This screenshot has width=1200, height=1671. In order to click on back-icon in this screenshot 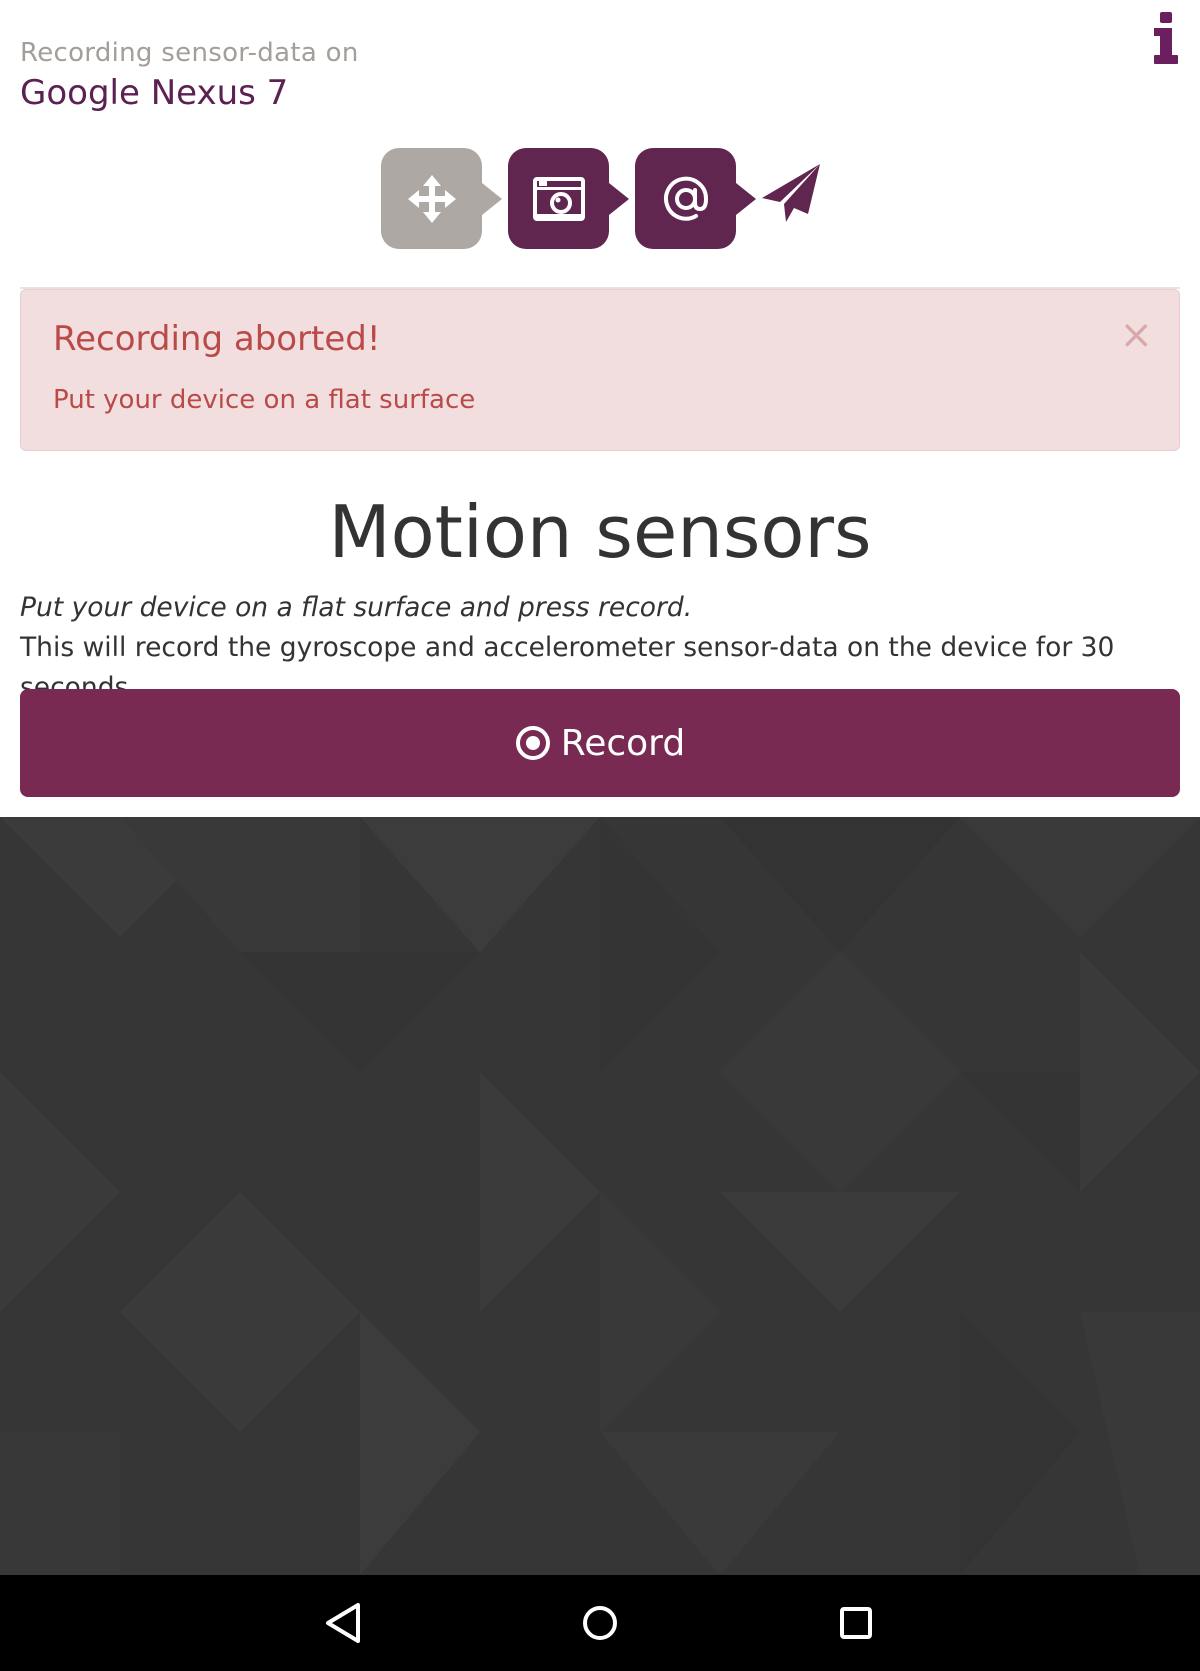, I will do `click(344, 1623)`.